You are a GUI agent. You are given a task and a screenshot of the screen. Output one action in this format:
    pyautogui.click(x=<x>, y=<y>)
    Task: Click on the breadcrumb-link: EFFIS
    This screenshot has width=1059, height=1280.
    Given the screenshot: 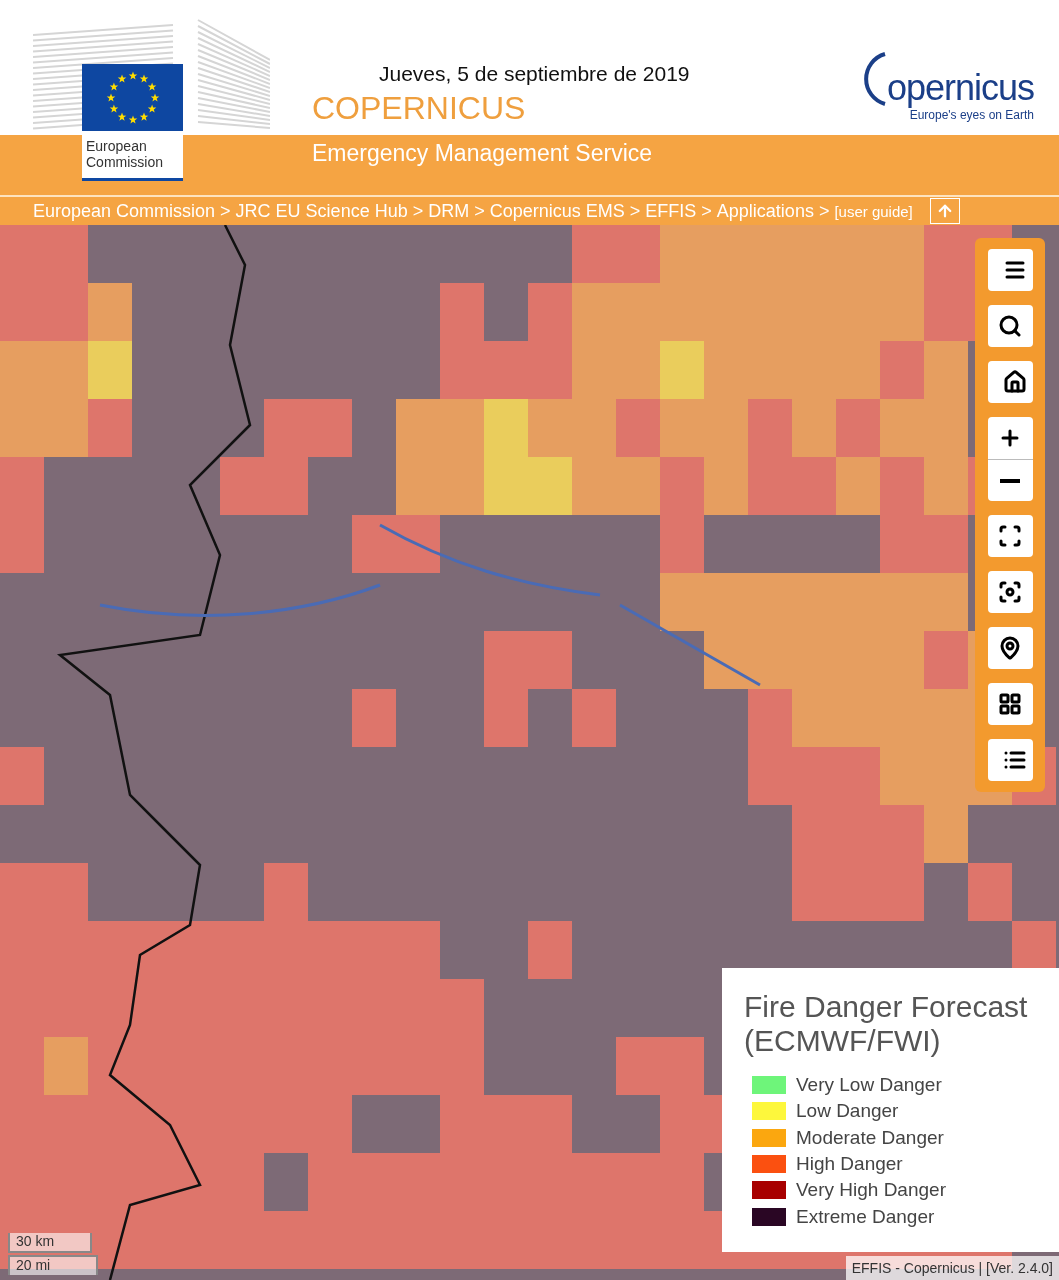 What is the action you would take?
    pyautogui.click(x=671, y=211)
    